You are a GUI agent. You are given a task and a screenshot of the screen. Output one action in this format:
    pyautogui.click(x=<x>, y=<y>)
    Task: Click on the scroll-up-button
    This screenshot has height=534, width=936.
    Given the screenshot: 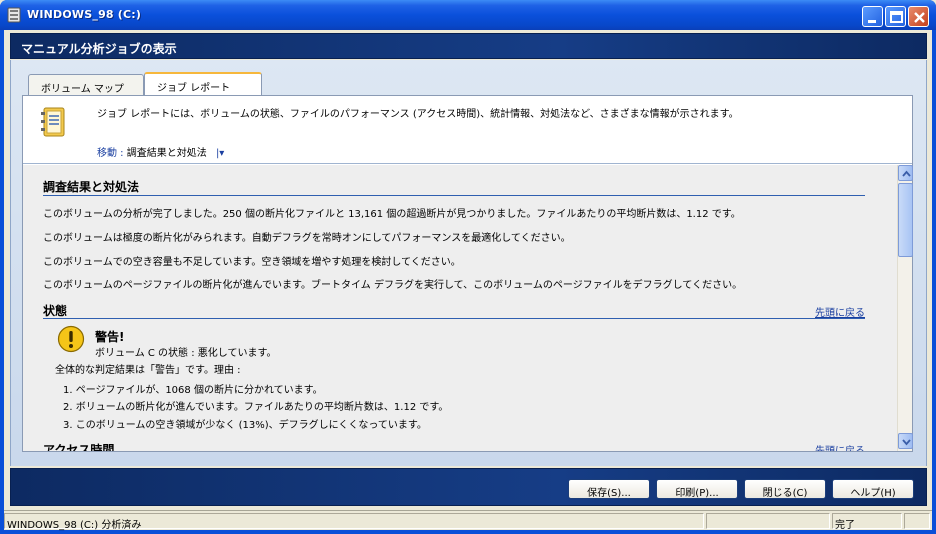 What is the action you would take?
    pyautogui.click(x=905, y=173)
    